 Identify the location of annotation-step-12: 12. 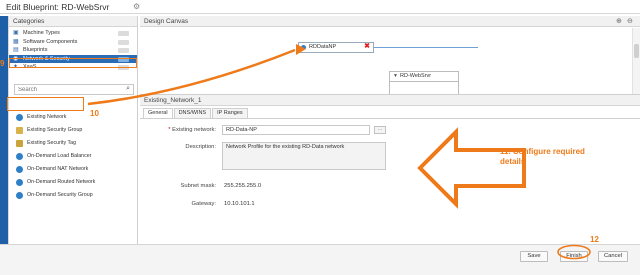
(594, 239).